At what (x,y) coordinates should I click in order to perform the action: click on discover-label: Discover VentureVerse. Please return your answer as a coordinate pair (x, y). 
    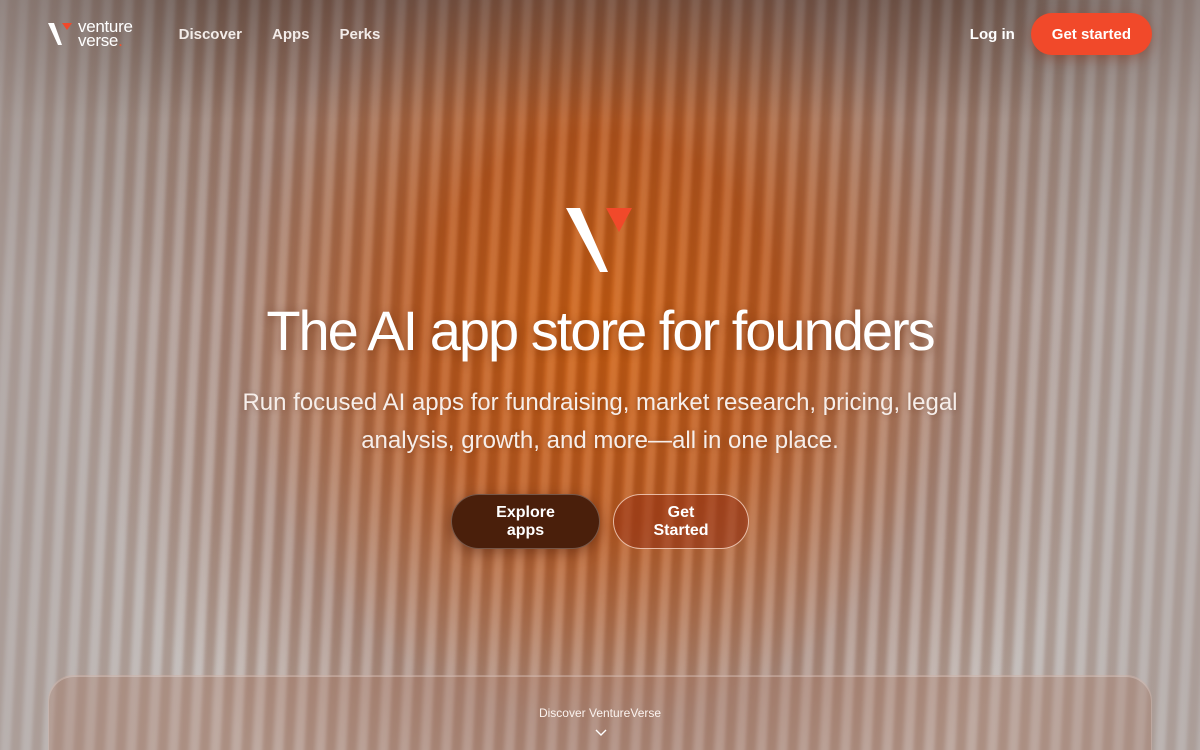
    Looking at the image, I should click on (600, 713).